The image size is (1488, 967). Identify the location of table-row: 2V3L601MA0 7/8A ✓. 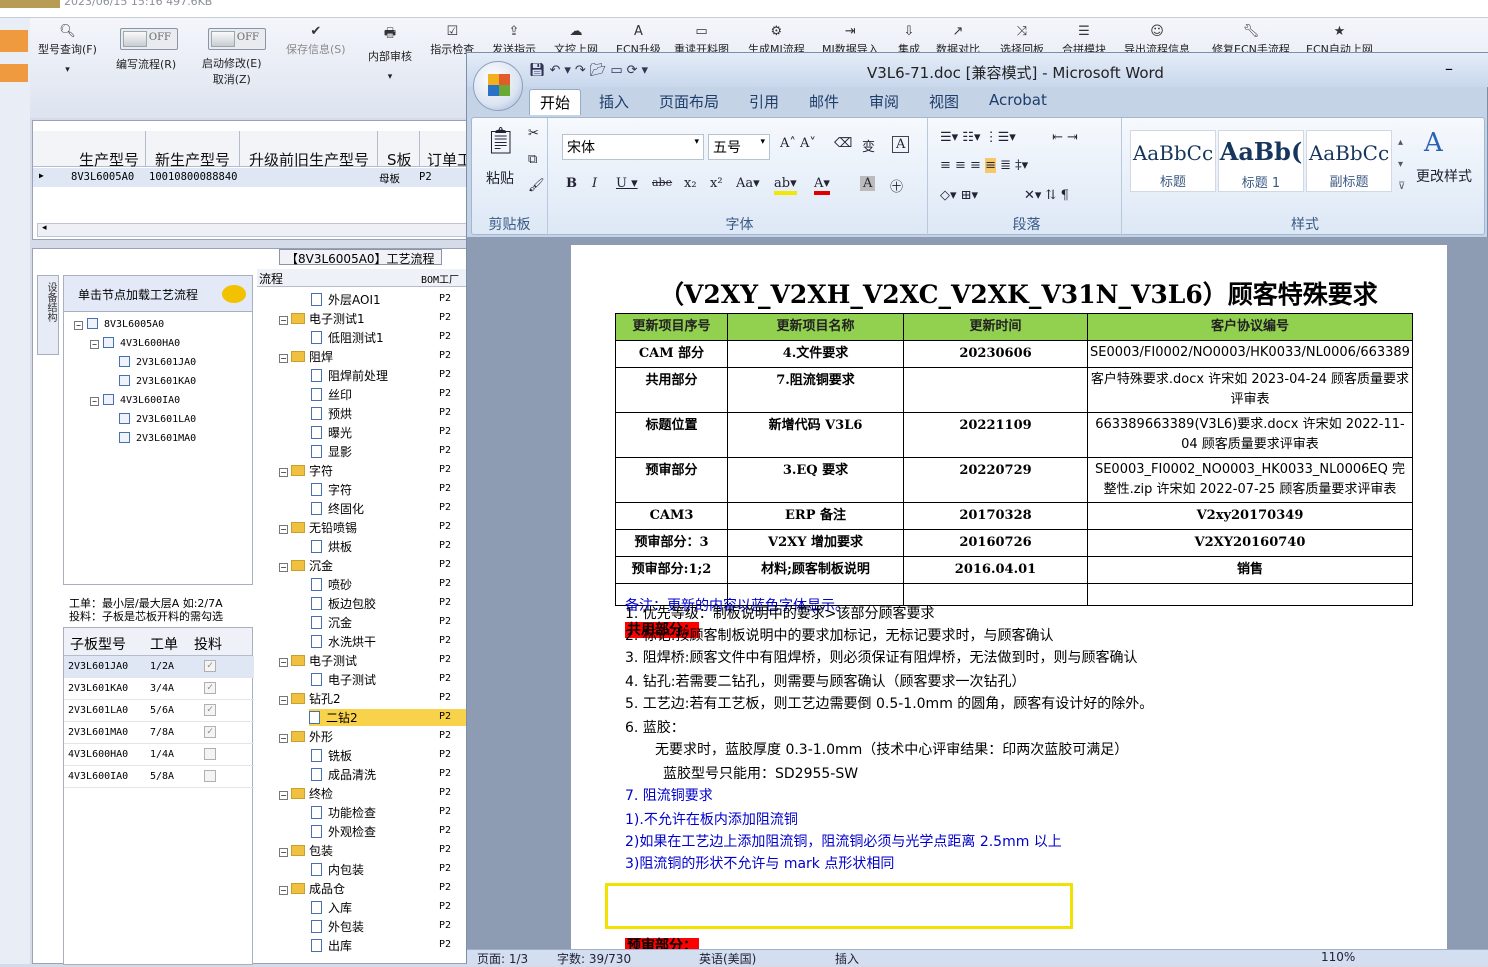
(159, 733).